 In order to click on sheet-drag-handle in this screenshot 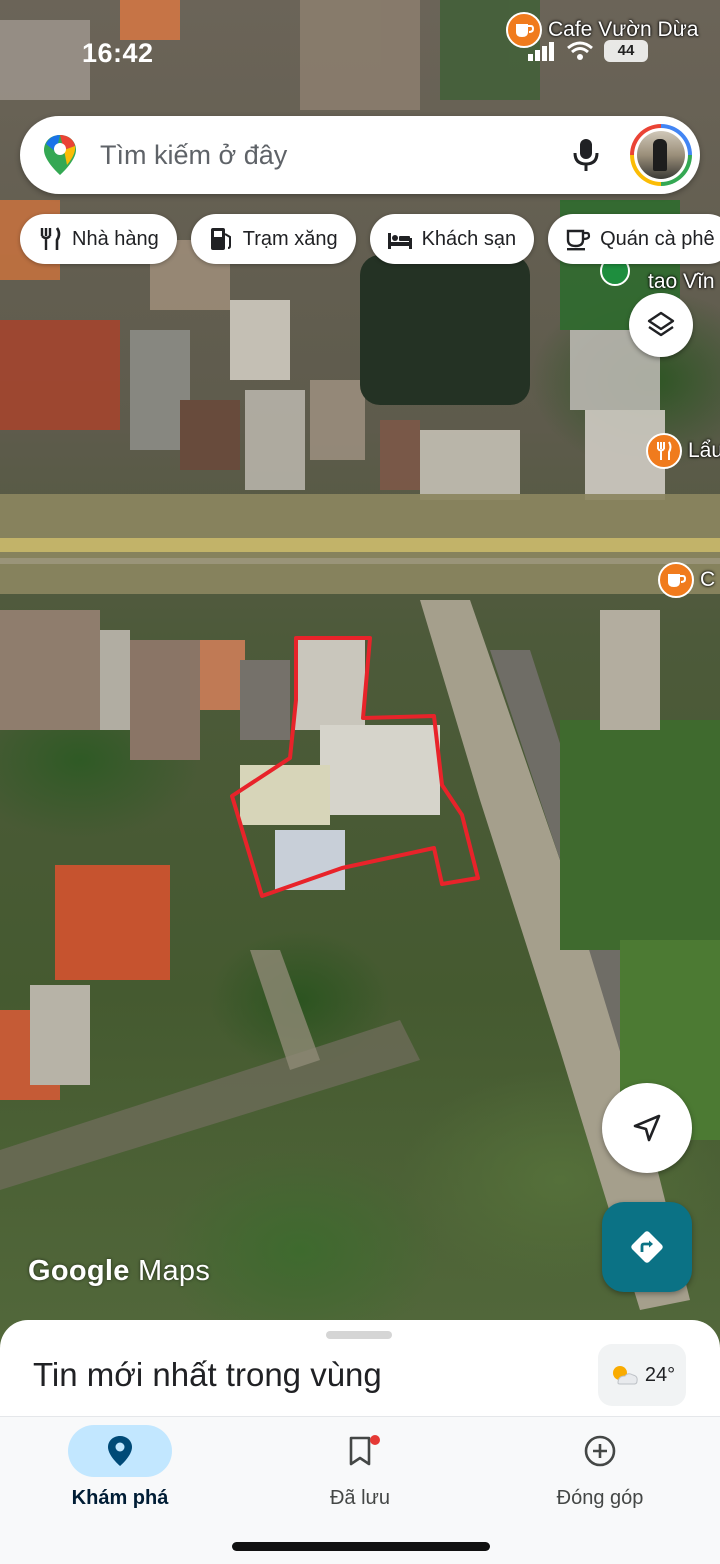, I will do `click(359, 1335)`.